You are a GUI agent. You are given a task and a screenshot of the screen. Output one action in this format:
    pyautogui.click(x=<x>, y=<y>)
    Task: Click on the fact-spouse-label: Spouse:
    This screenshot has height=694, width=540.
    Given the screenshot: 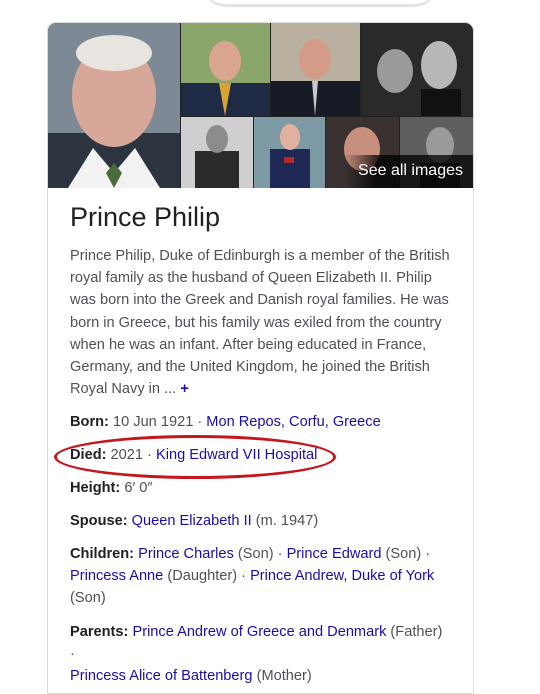 What is the action you would take?
    pyautogui.click(x=99, y=521)
    